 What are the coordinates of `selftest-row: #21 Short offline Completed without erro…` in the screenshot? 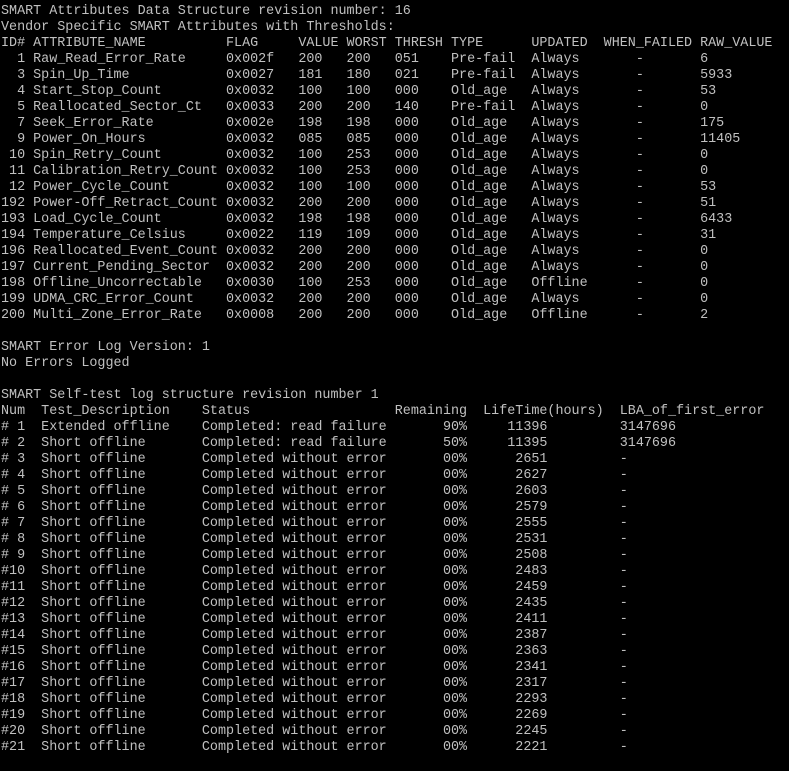 It's located at (314, 747).